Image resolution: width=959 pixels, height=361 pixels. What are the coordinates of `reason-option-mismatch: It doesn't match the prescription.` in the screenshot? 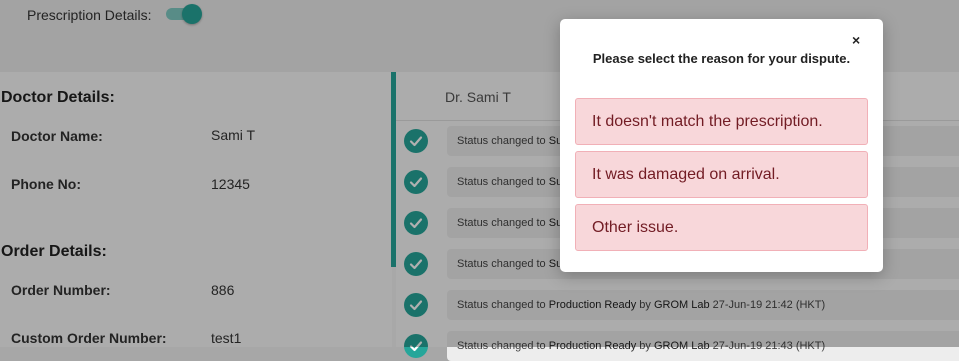 It's located at (721, 121).